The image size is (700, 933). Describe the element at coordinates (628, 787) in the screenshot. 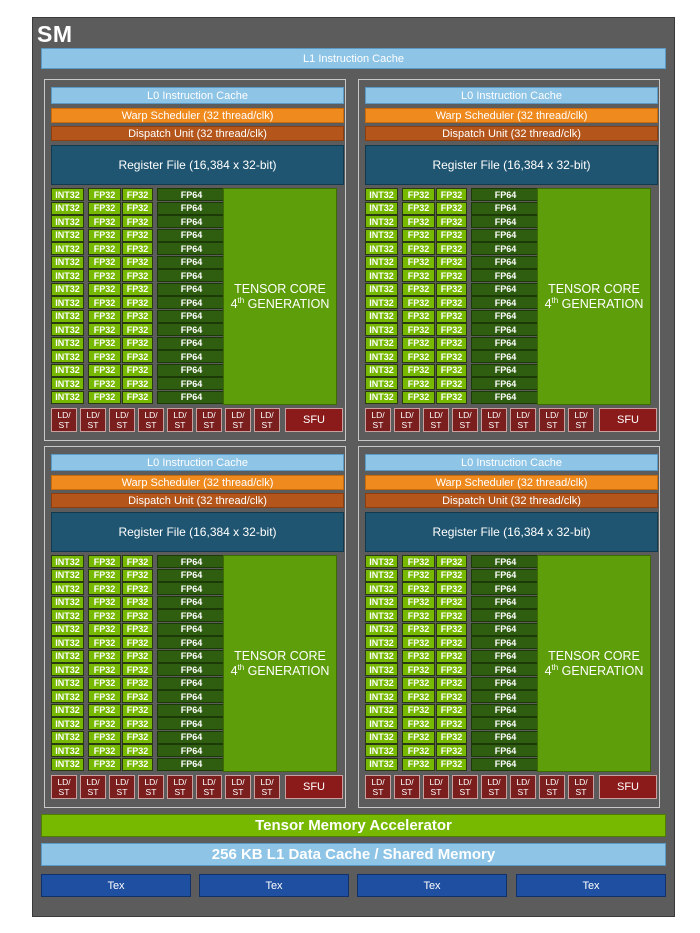

I see `sfu-unit: SFU` at that location.